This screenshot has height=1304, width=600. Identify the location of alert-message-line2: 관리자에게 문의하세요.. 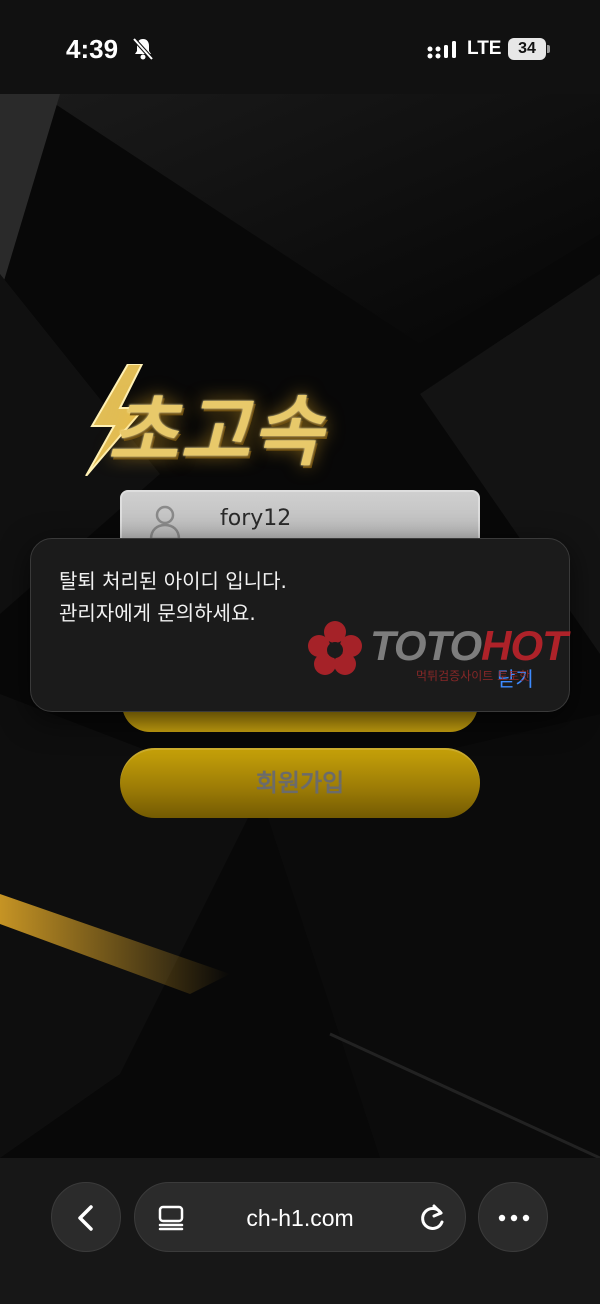
(157, 613).